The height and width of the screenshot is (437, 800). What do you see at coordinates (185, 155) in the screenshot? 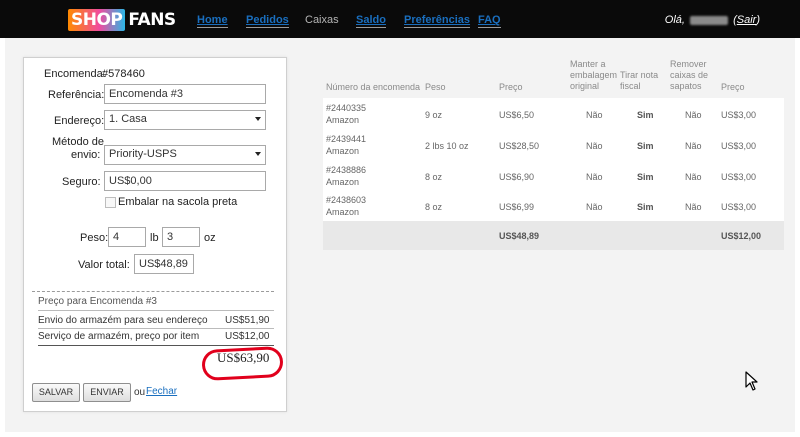
I see `metodo-envio-select: Priority-USPS` at bounding box center [185, 155].